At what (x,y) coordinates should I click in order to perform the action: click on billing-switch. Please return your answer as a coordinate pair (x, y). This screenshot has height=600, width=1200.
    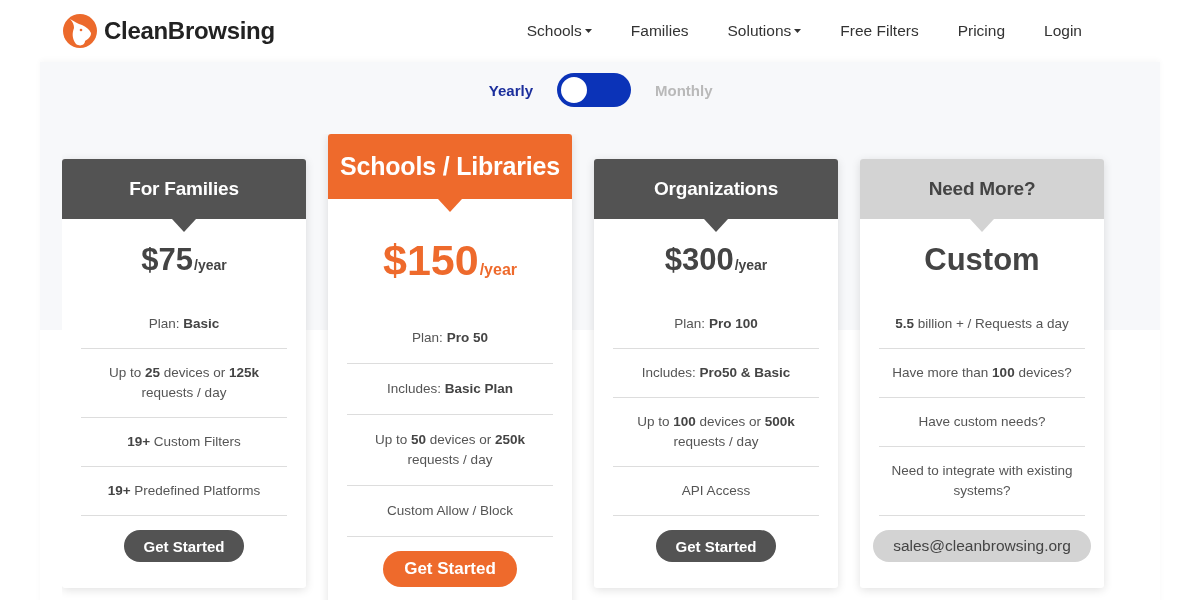
    Looking at the image, I should click on (594, 90).